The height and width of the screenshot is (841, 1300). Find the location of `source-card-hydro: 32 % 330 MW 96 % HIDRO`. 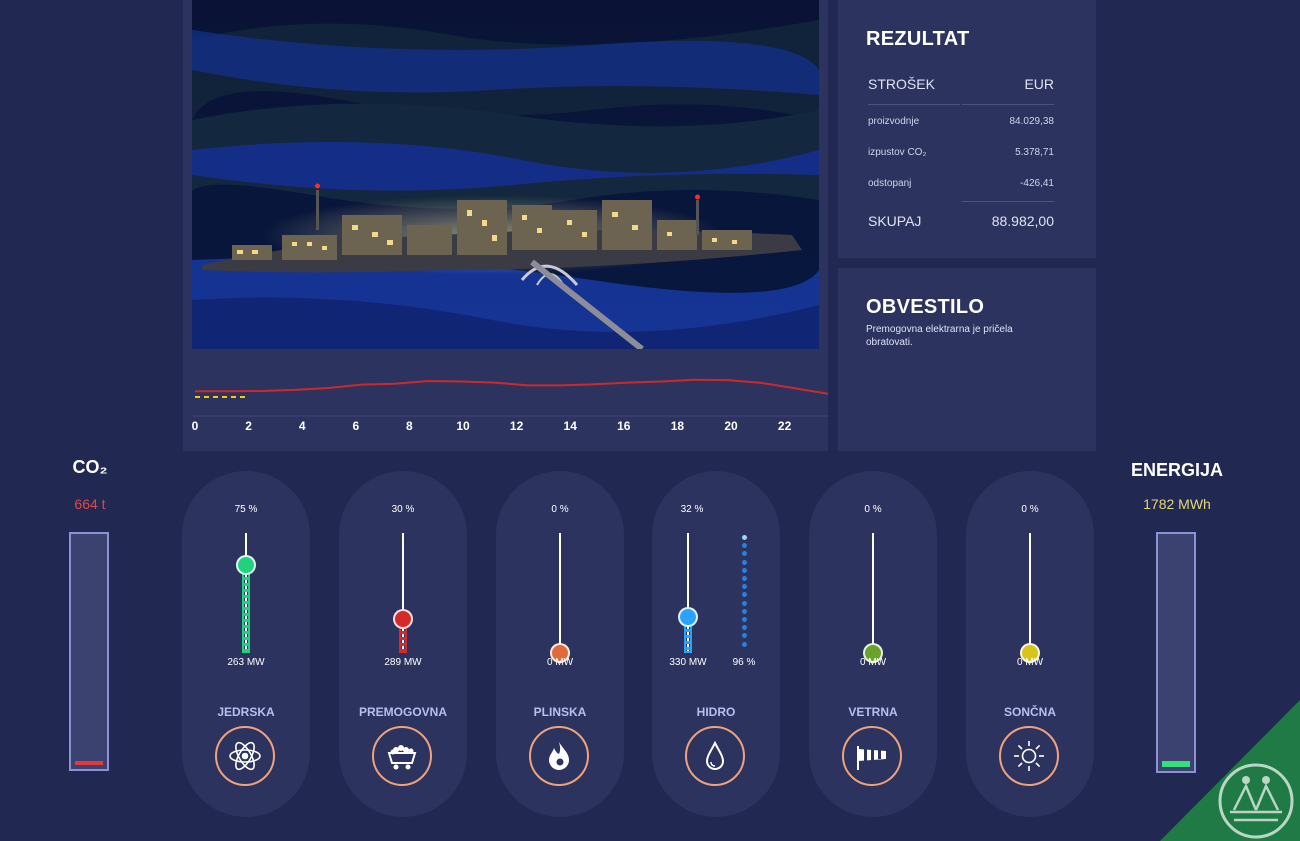

source-card-hydro: 32 % 330 MW 96 % HIDRO is located at coordinates (716, 644).